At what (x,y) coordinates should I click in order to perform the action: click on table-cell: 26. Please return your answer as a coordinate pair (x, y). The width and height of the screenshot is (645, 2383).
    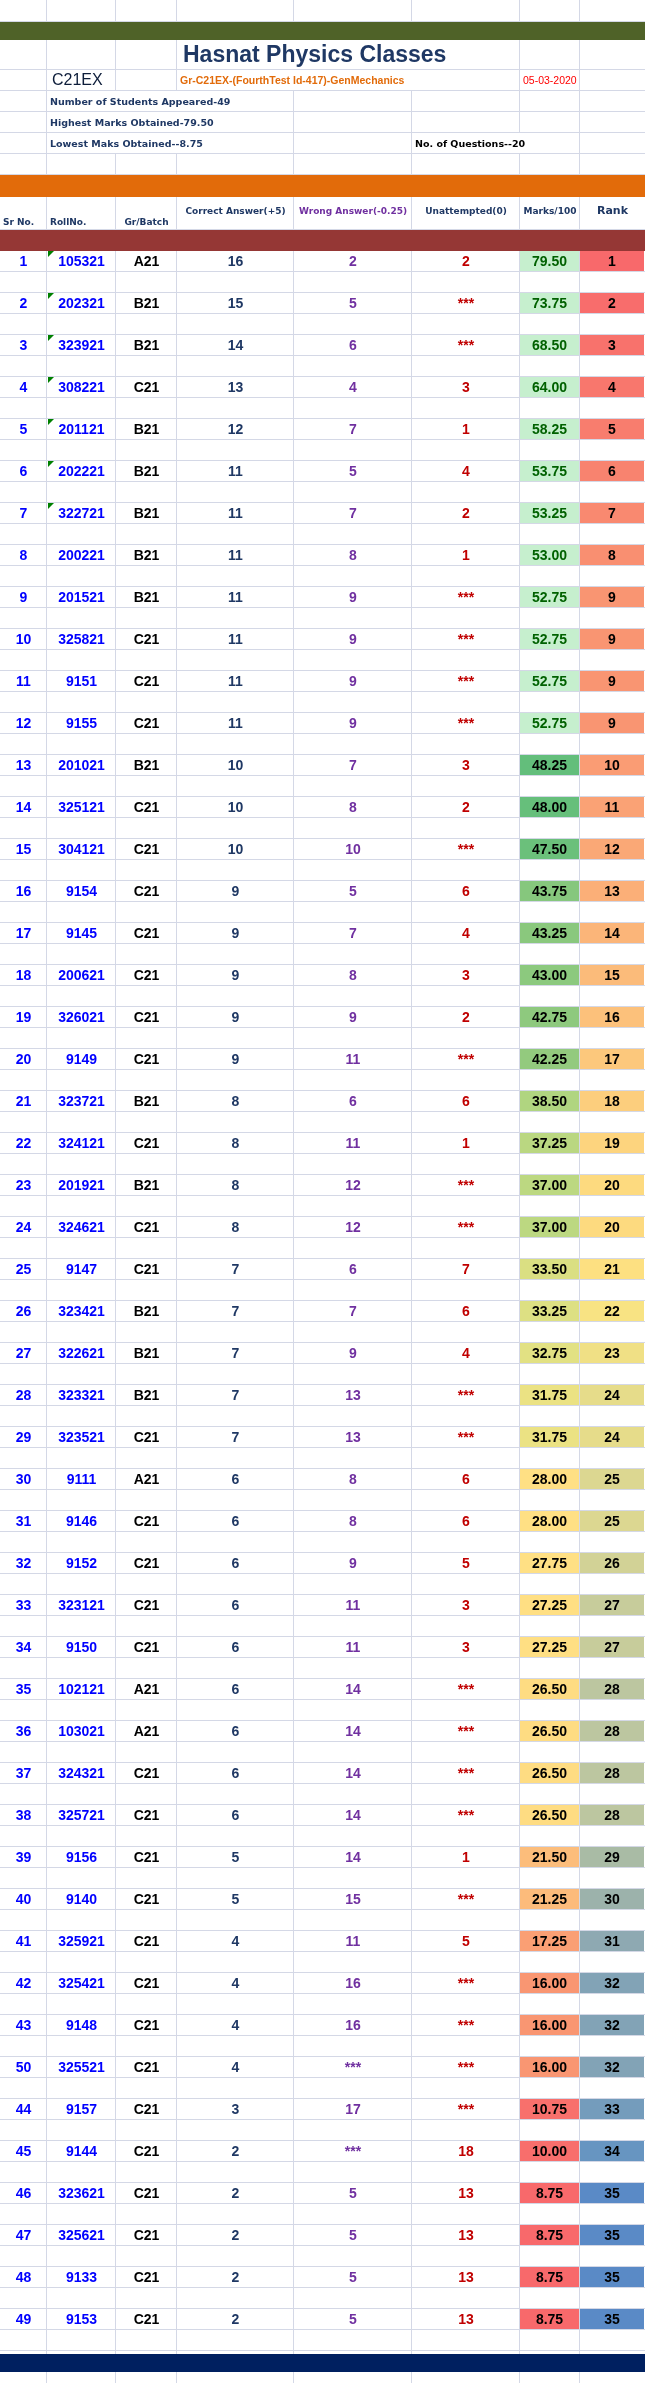
    Looking at the image, I should click on (612, 1563).